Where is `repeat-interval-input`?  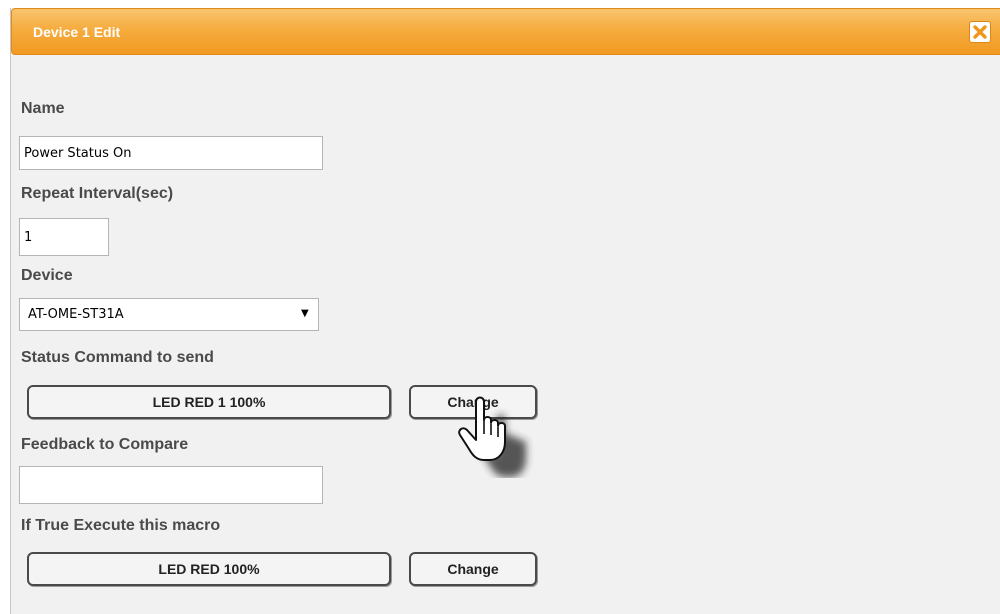 repeat-interval-input is located at coordinates (64, 237).